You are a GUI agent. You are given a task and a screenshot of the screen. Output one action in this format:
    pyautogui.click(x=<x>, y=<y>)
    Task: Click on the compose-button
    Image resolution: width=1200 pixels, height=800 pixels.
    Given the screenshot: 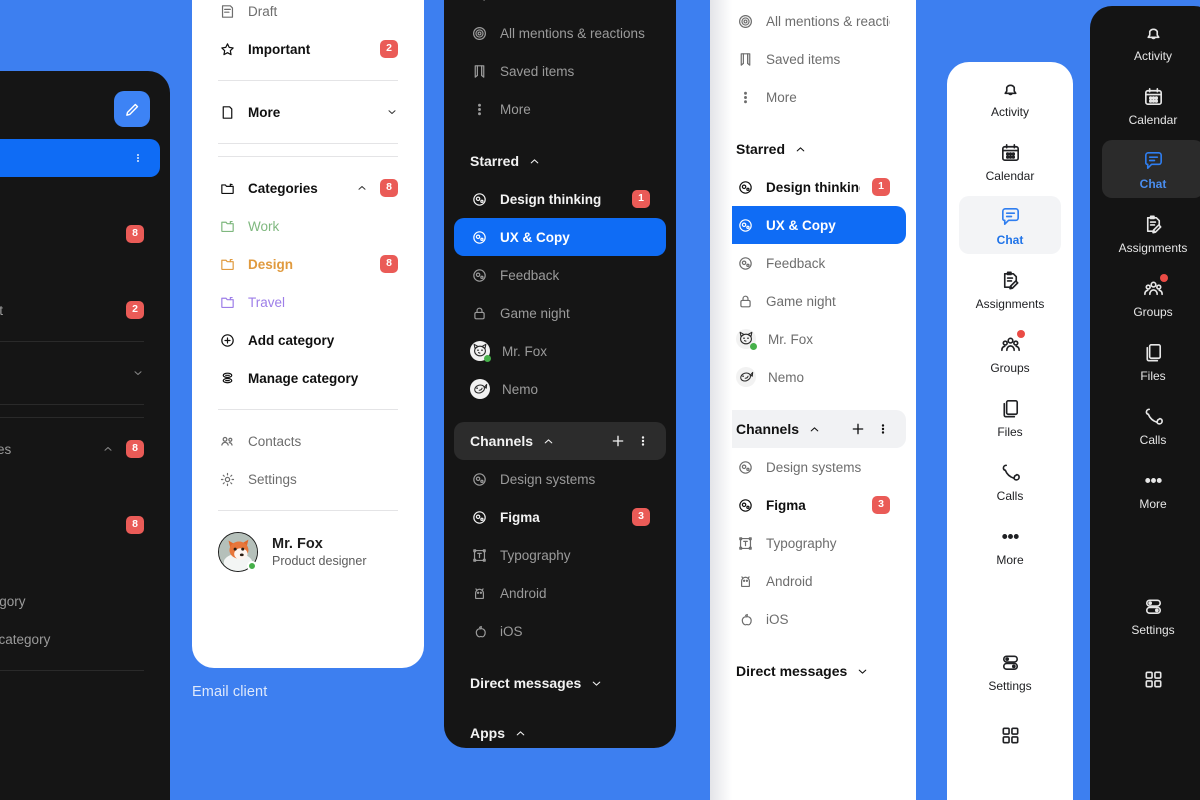 What is the action you would take?
    pyautogui.click(x=132, y=109)
    